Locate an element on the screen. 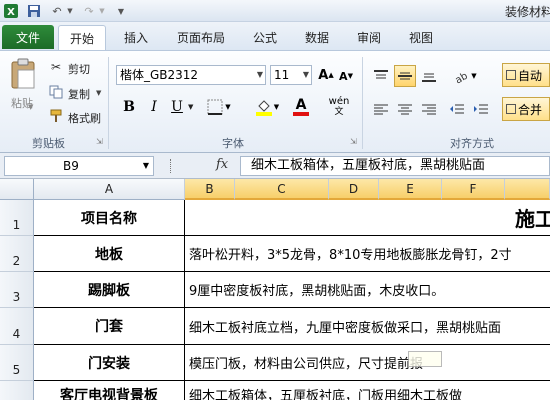  font-color-swatch is located at coordinates (301, 114).